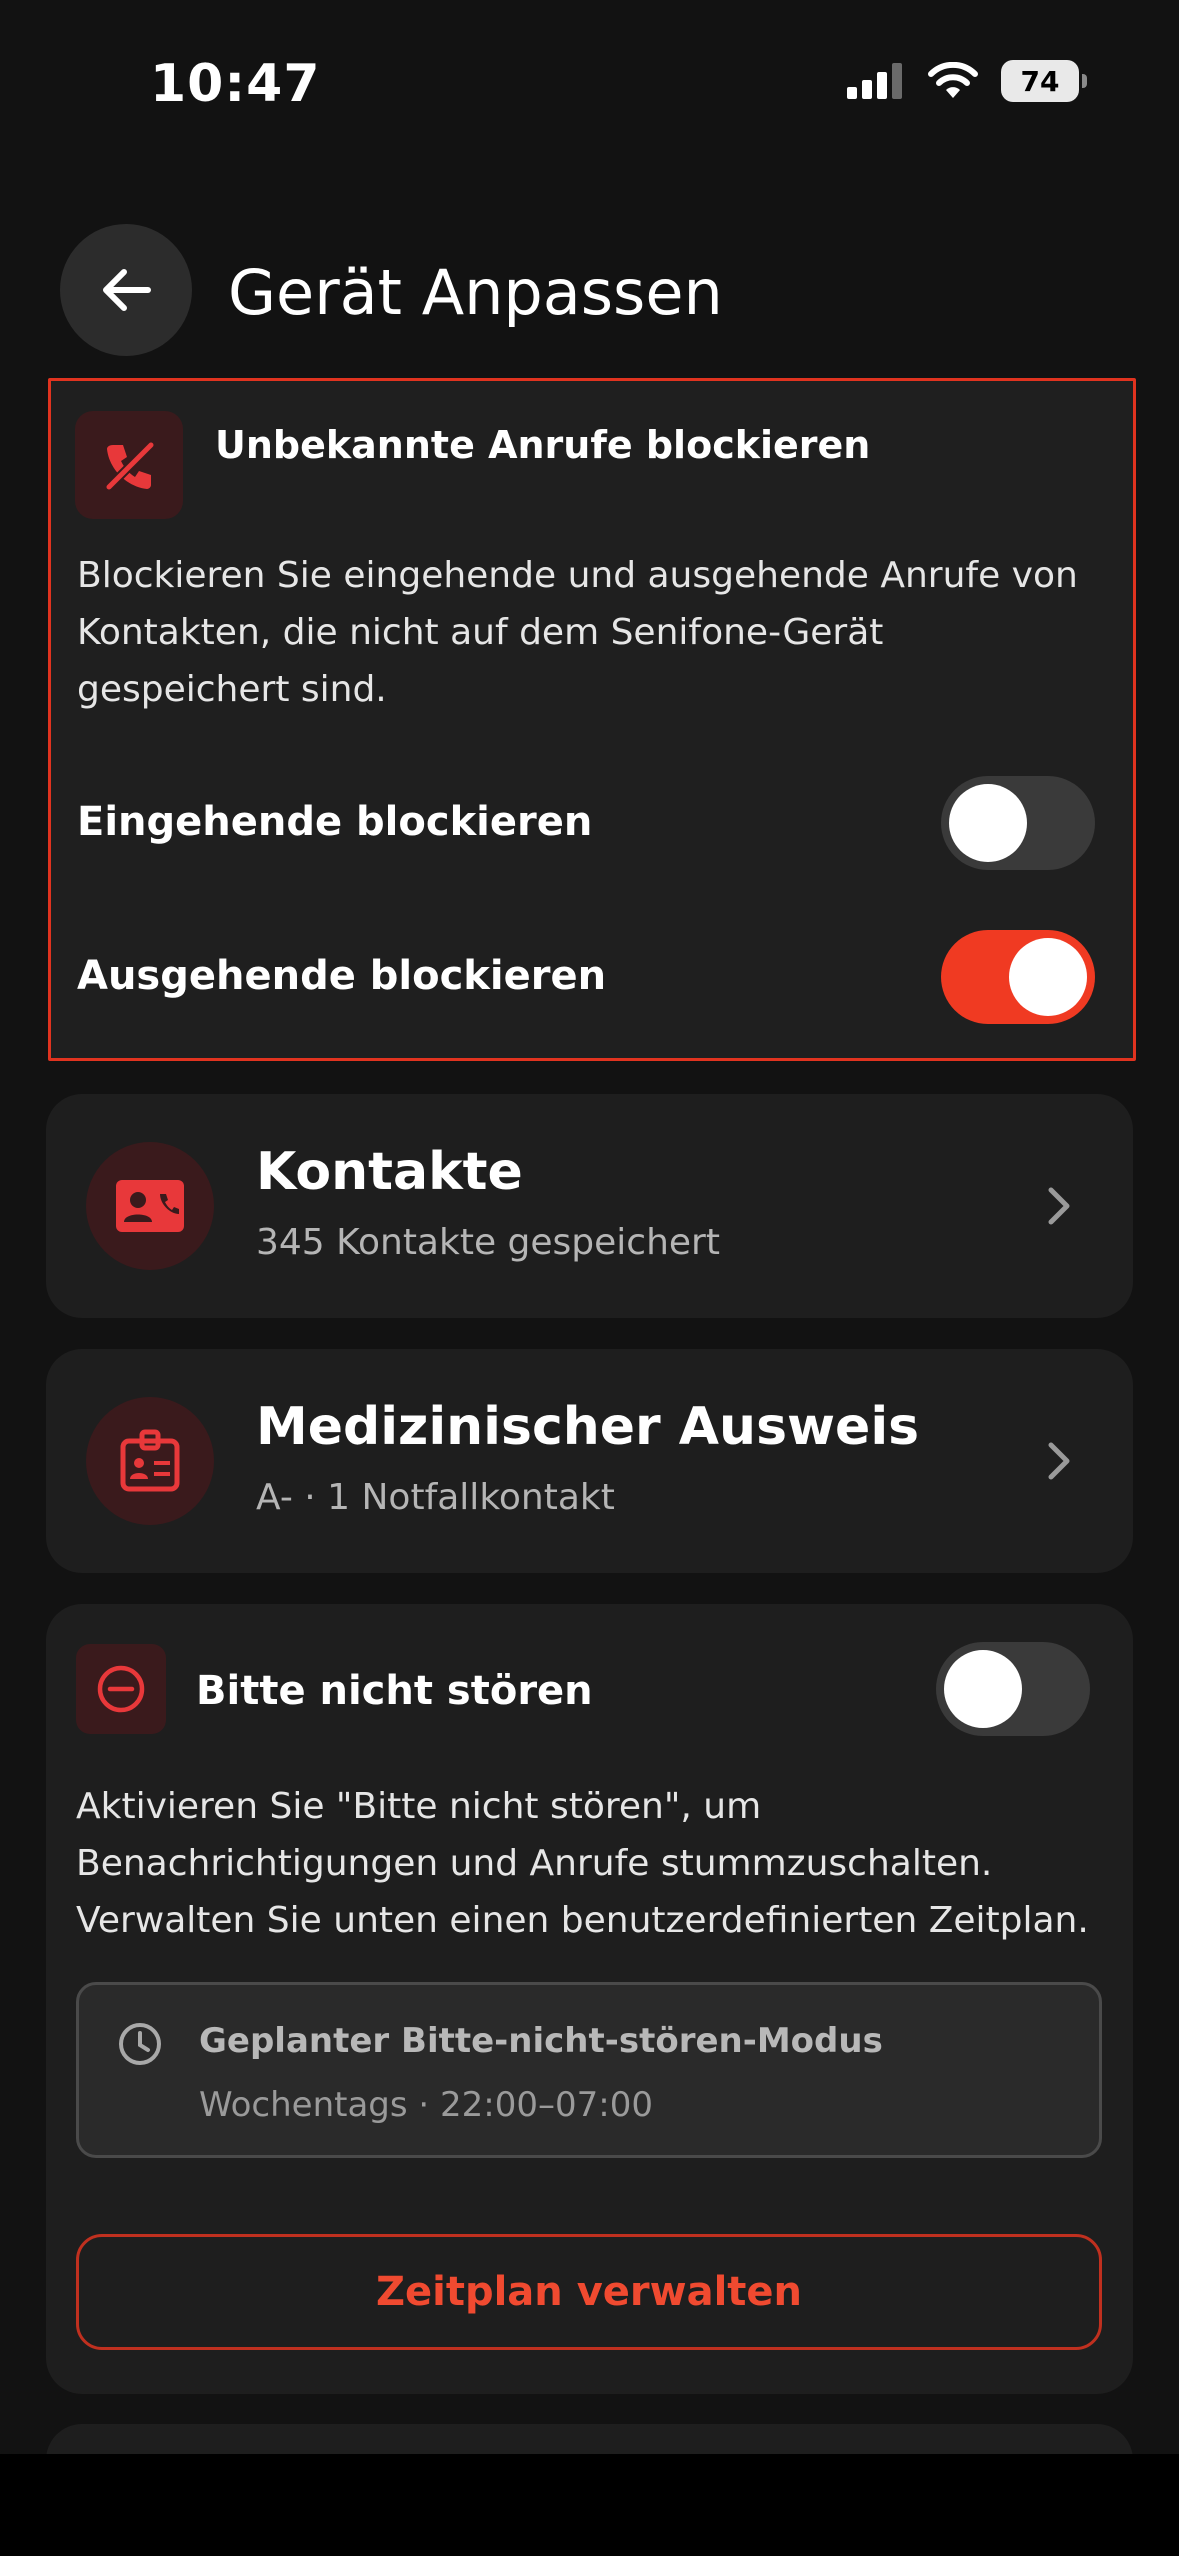 Image resolution: width=1179 pixels, height=2556 pixels. What do you see at coordinates (953, 80) in the screenshot?
I see `wifi-icon` at bounding box center [953, 80].